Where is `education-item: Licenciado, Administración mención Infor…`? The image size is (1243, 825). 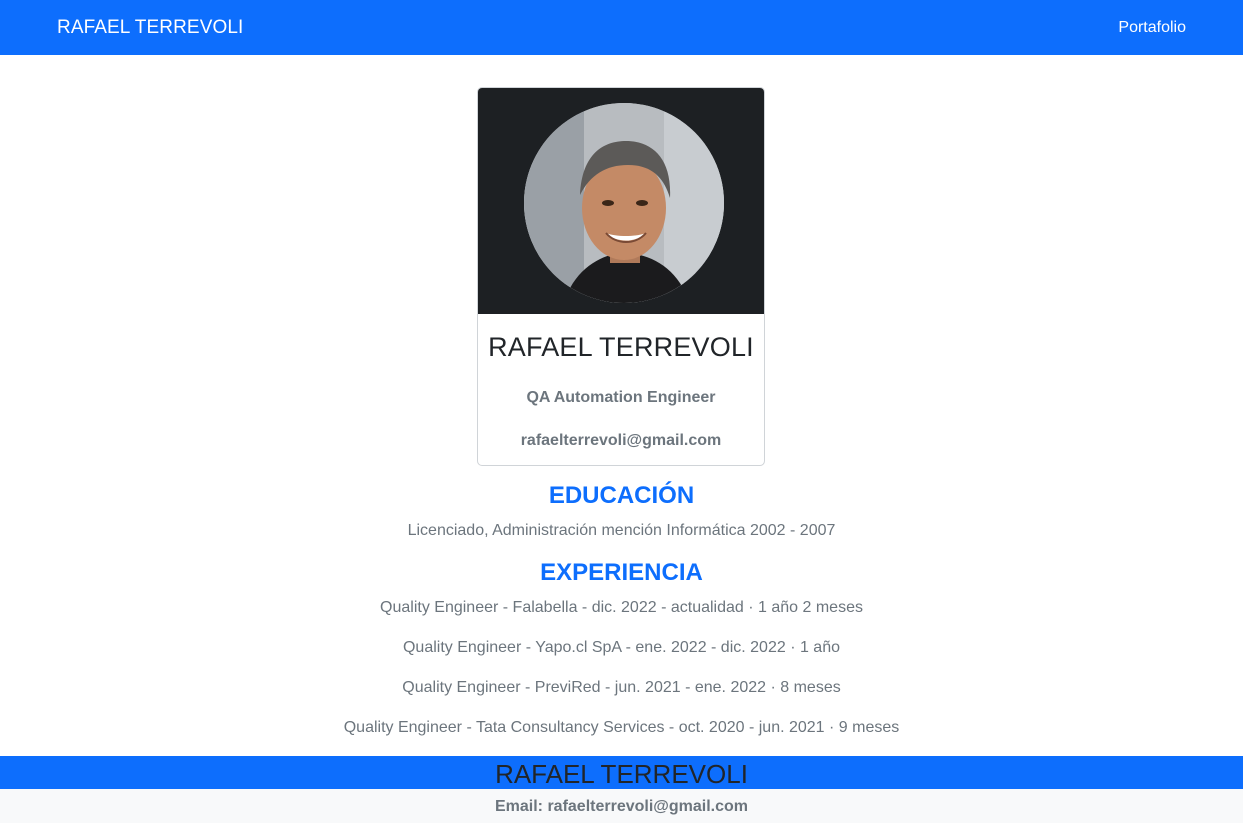 education-item: Licenciado, Administración mención Infor… is located at coordinates (621, 530).